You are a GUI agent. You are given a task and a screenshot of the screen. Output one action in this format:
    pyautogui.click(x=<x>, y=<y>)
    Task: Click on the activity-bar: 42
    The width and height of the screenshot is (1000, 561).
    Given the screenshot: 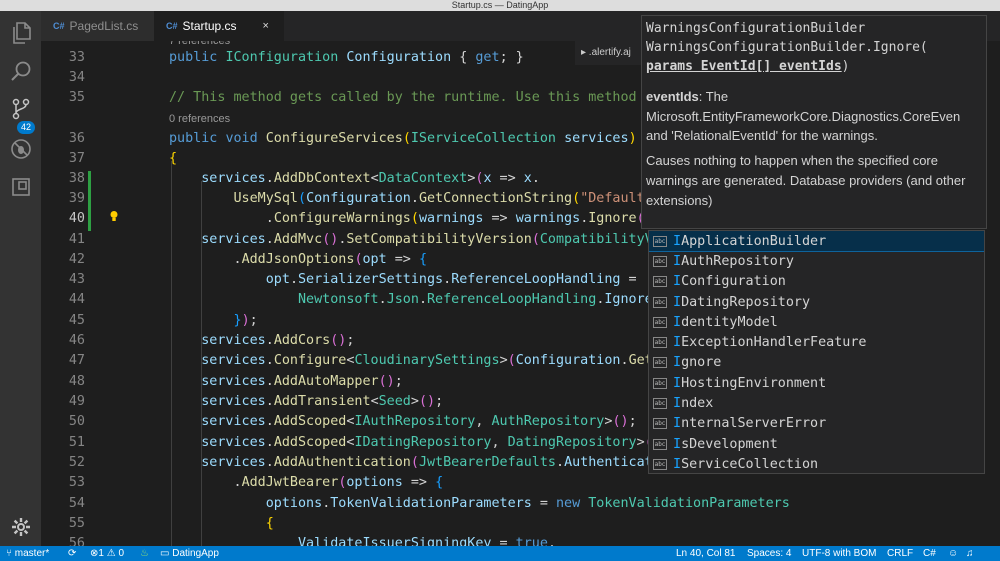 What is the action you would take?
    pyautogui.click(x=20, y=278)
    